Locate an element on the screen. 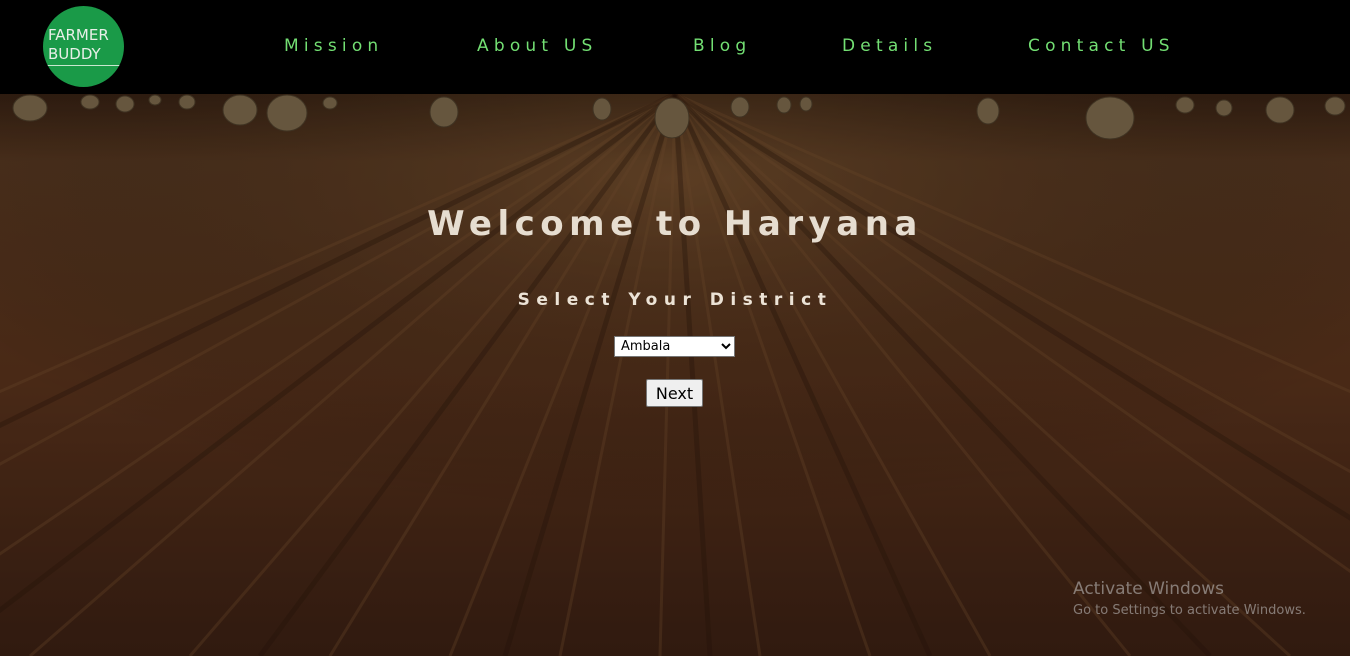  nav-link-blog: Blog is located at coordinates (722, 46).